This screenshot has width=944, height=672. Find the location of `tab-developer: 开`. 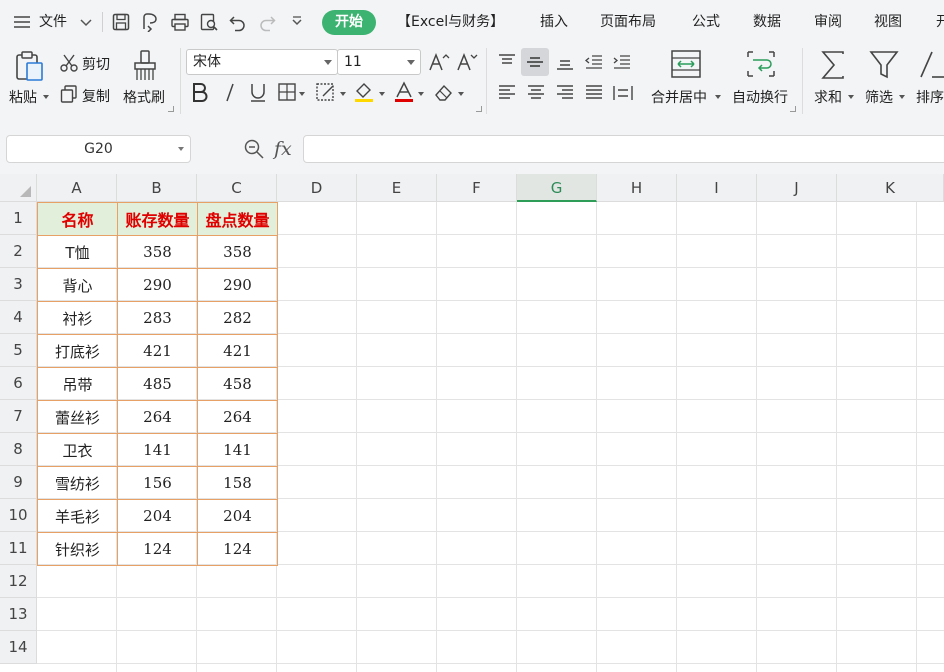

tab-developer: 开 is located at coordinates (940, 22).